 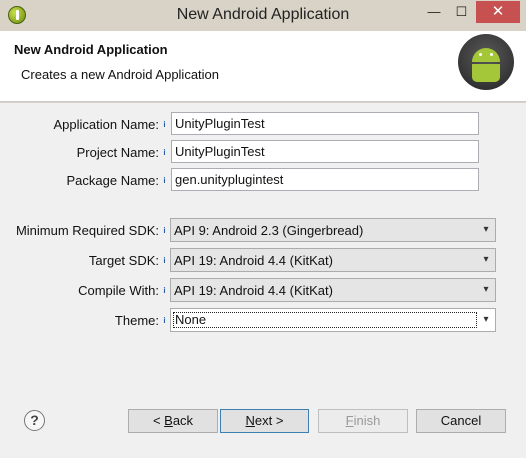 What do you see at coordinates (461, 12) in the screenshot?
I see `maximize-button: ☐` at bounding box center [461, 12].